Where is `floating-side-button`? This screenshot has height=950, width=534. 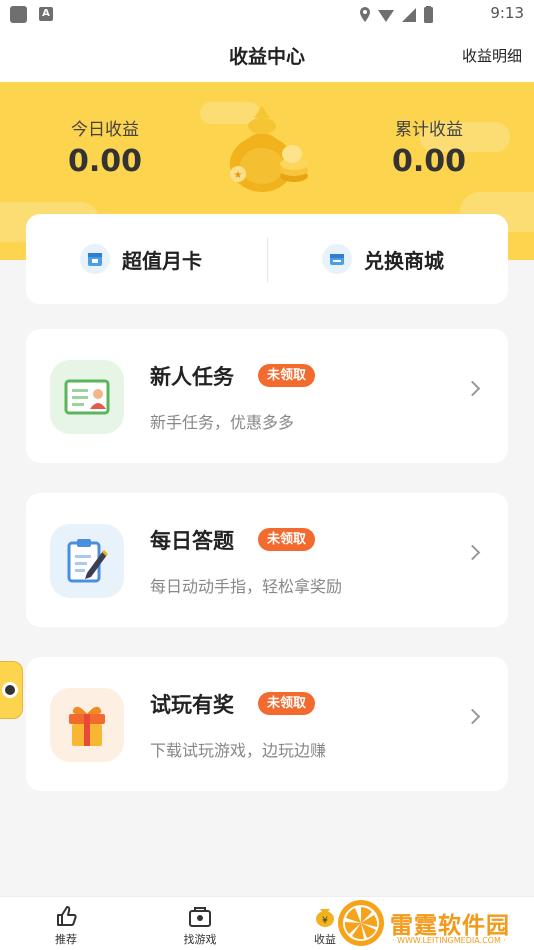 floating-side-button is located at coordinates (11, 690).